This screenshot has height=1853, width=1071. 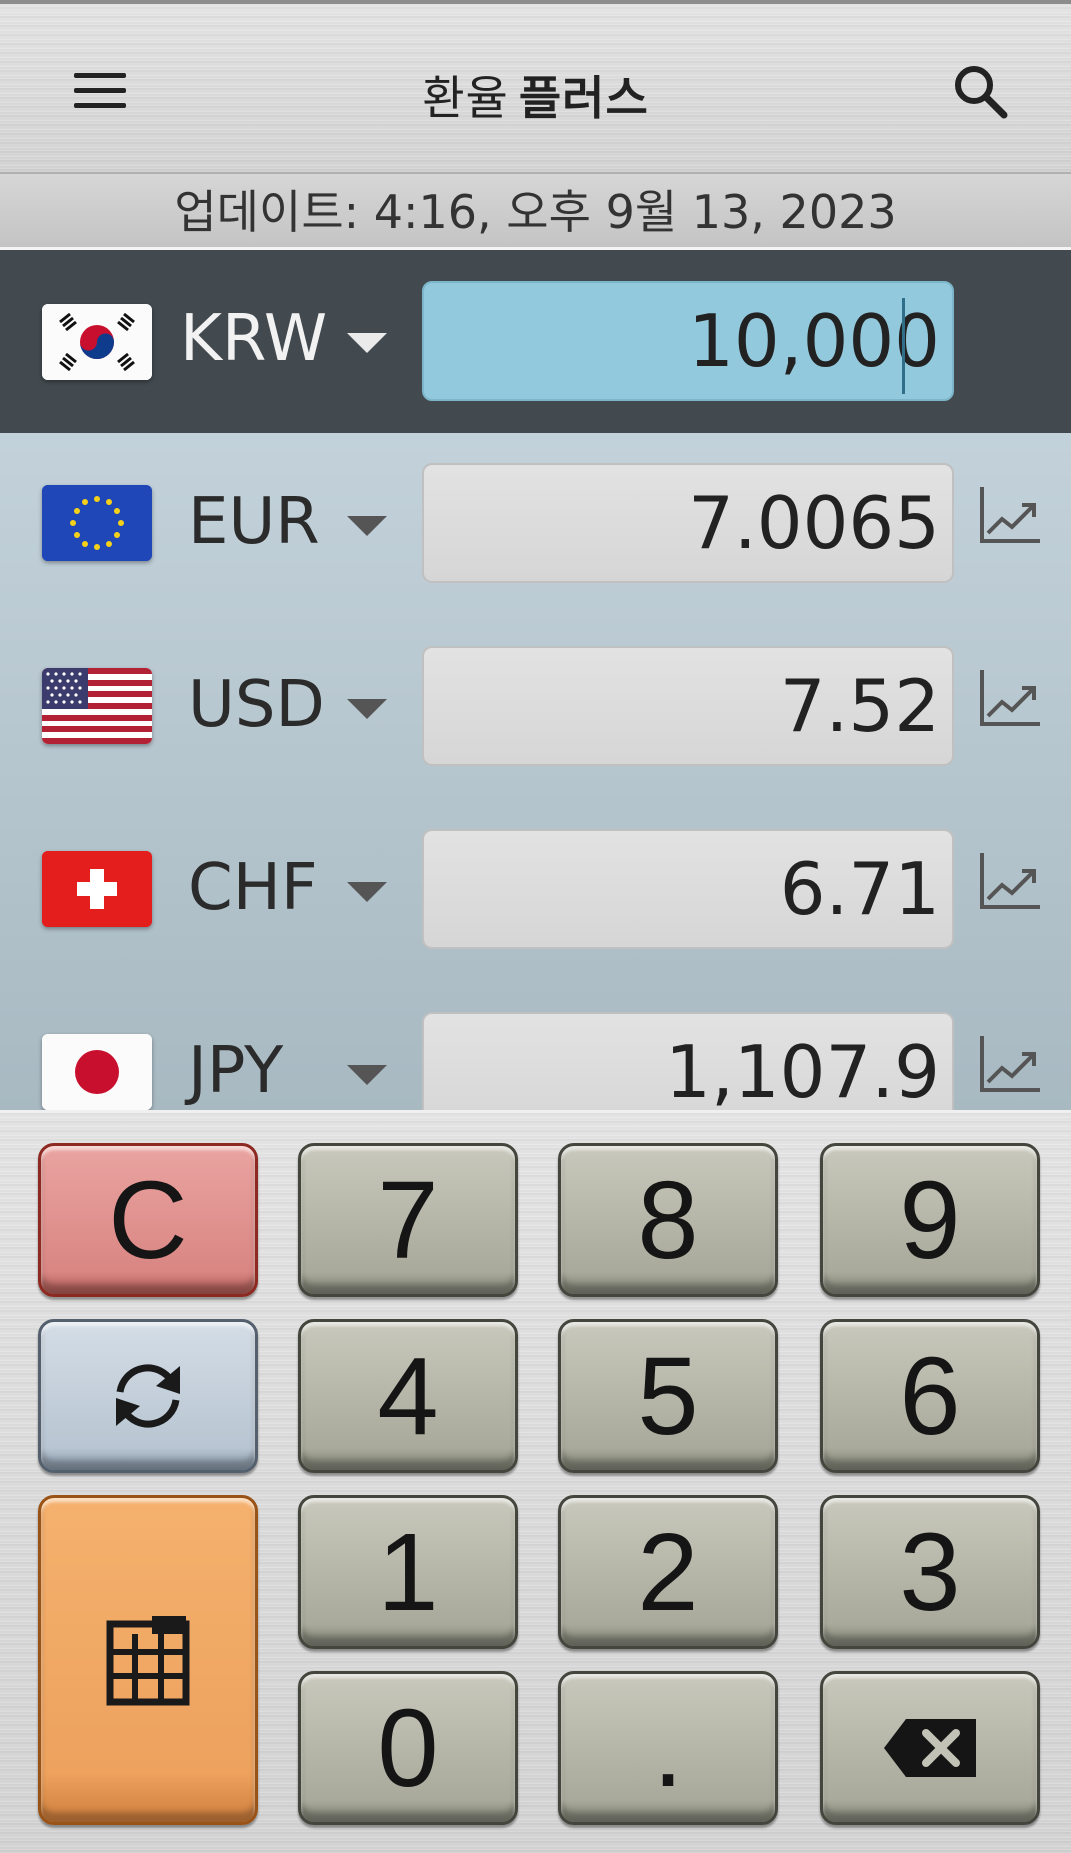 I want to click on search-icon, so click(x=981, y=92).